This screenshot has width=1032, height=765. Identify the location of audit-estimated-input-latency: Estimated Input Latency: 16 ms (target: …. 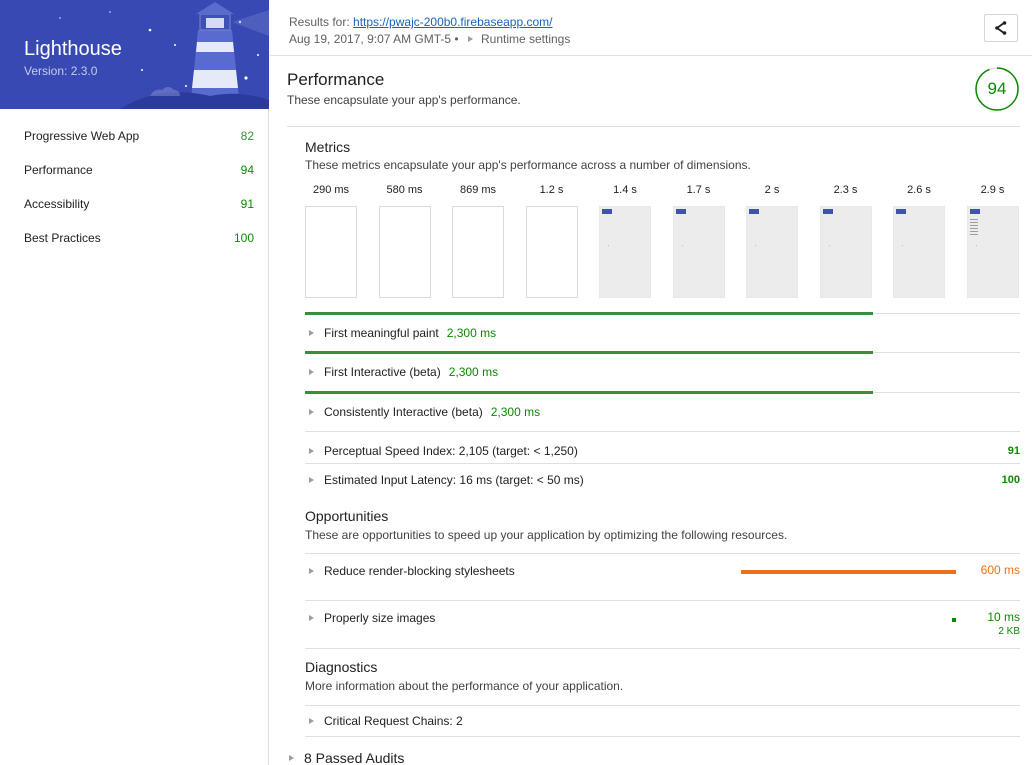
(662, 479).